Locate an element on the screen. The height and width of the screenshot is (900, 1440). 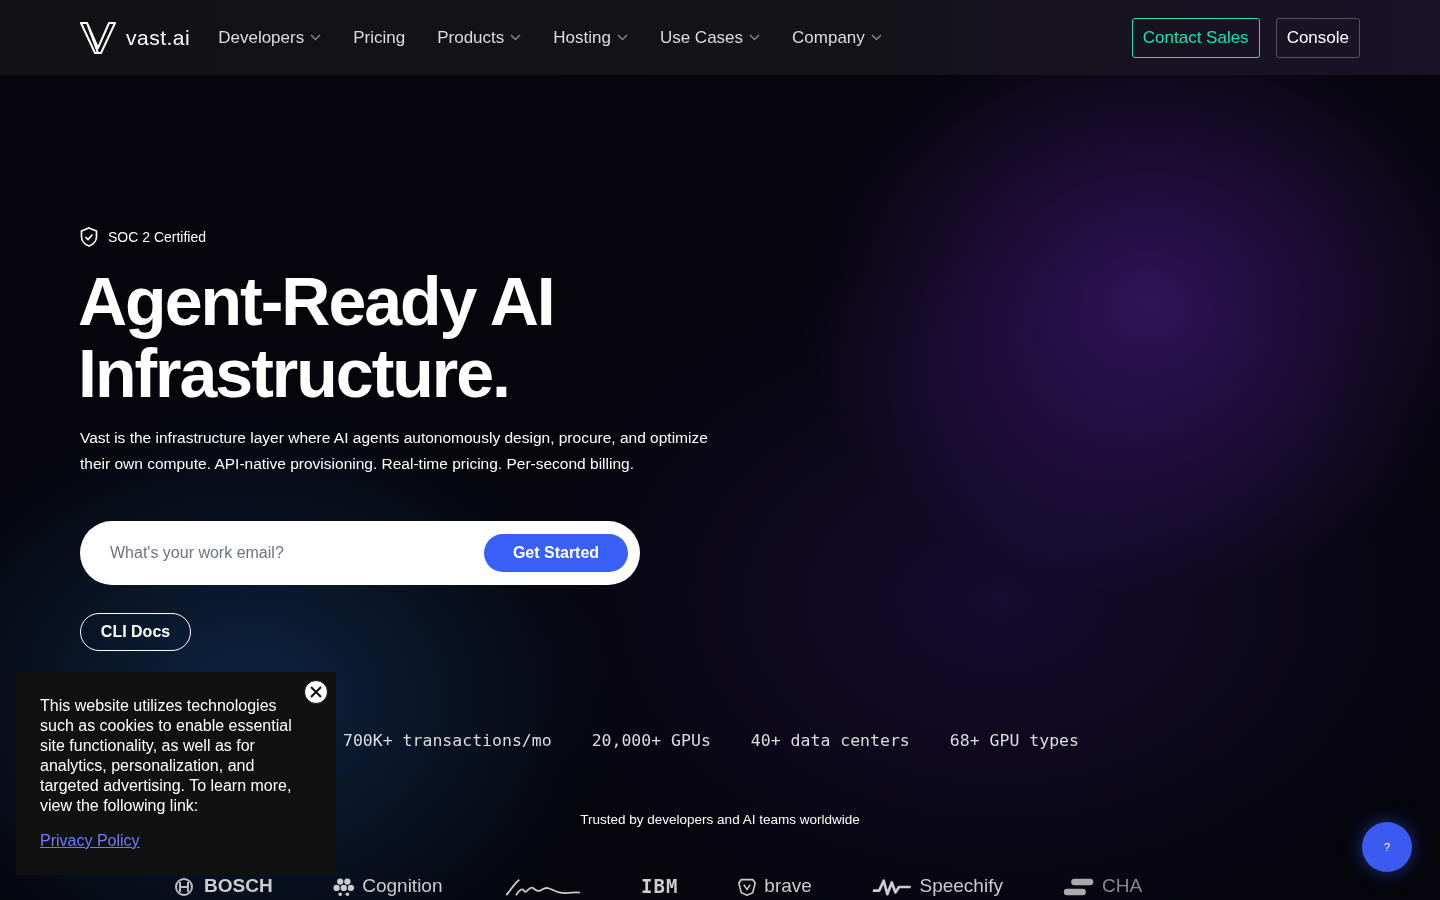
hero-description: Vast is the infrastructure layer where AI agents autonomously design, procure, and optimize their own compute. API-native provisioning. Real-time pricing. Per-second billing. is located at coordinates (394, 451).